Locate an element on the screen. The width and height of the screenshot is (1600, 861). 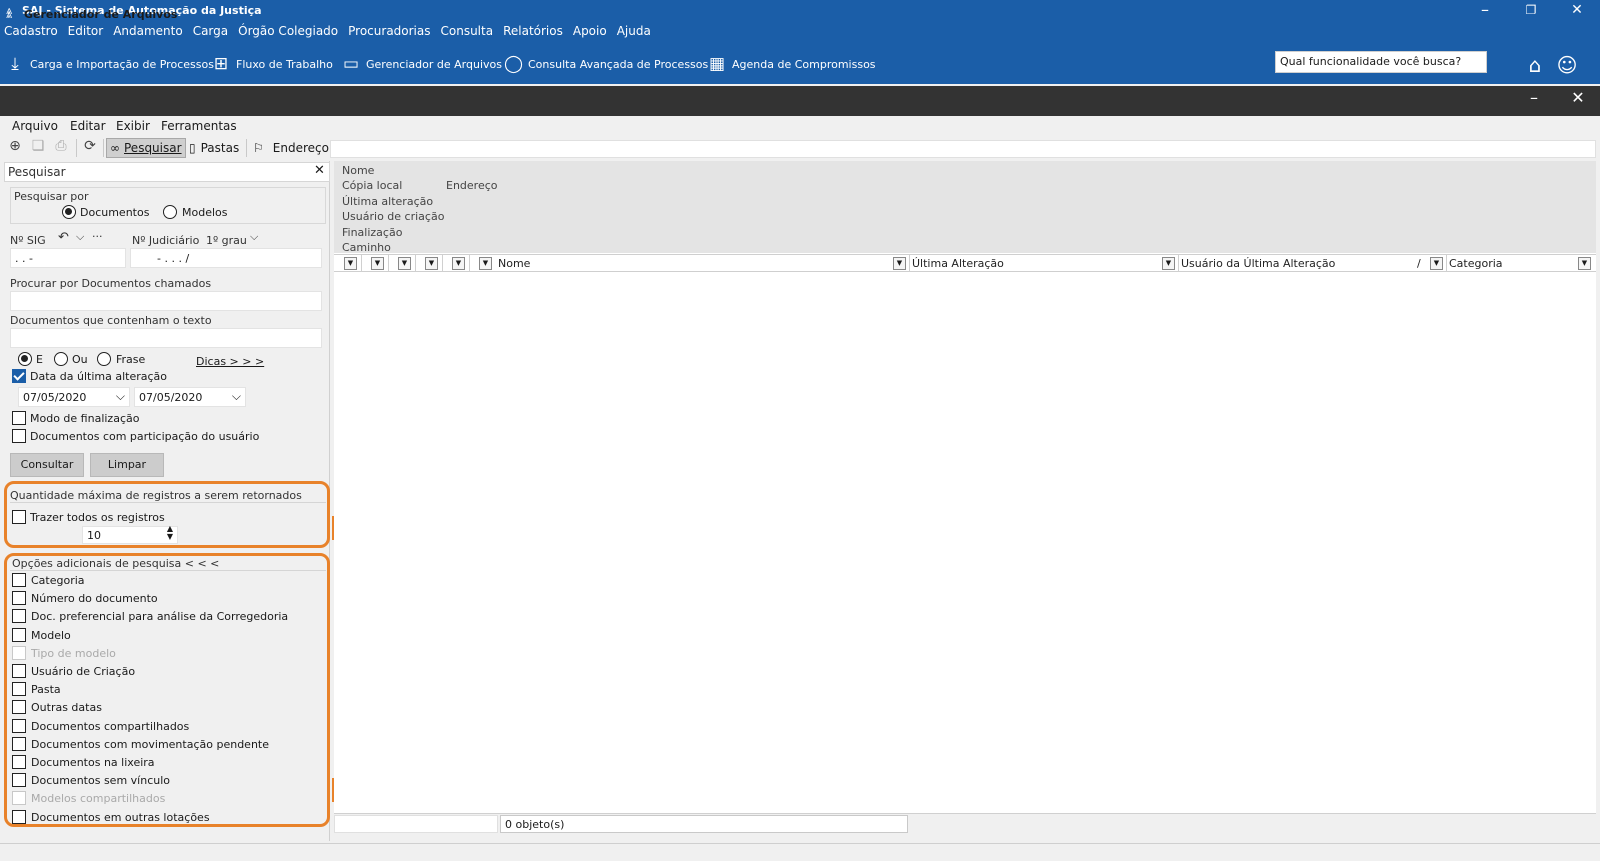
toolbar-fluxo-trabalho: ⊞ Fluxo de Trabalho is located at coordinates (272, 64).